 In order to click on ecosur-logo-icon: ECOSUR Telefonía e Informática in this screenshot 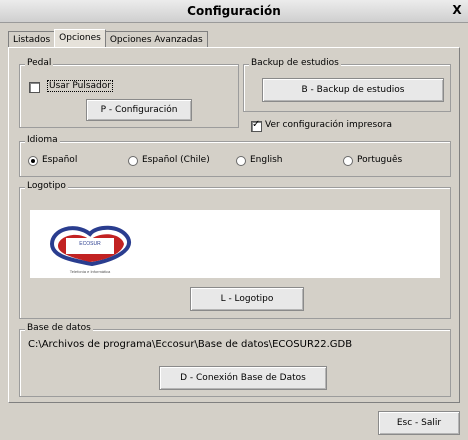, I will do `click(90, 249)`.